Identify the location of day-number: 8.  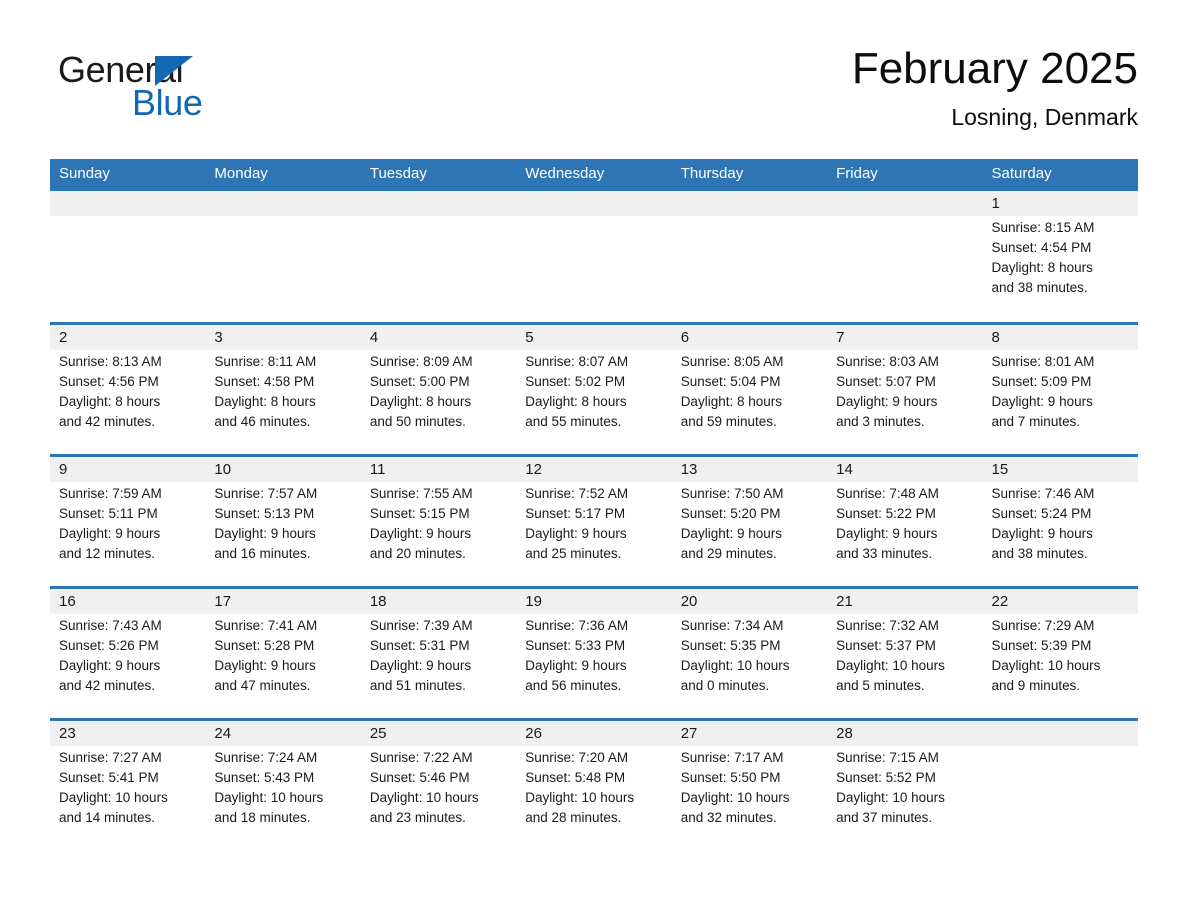
(995, 337).